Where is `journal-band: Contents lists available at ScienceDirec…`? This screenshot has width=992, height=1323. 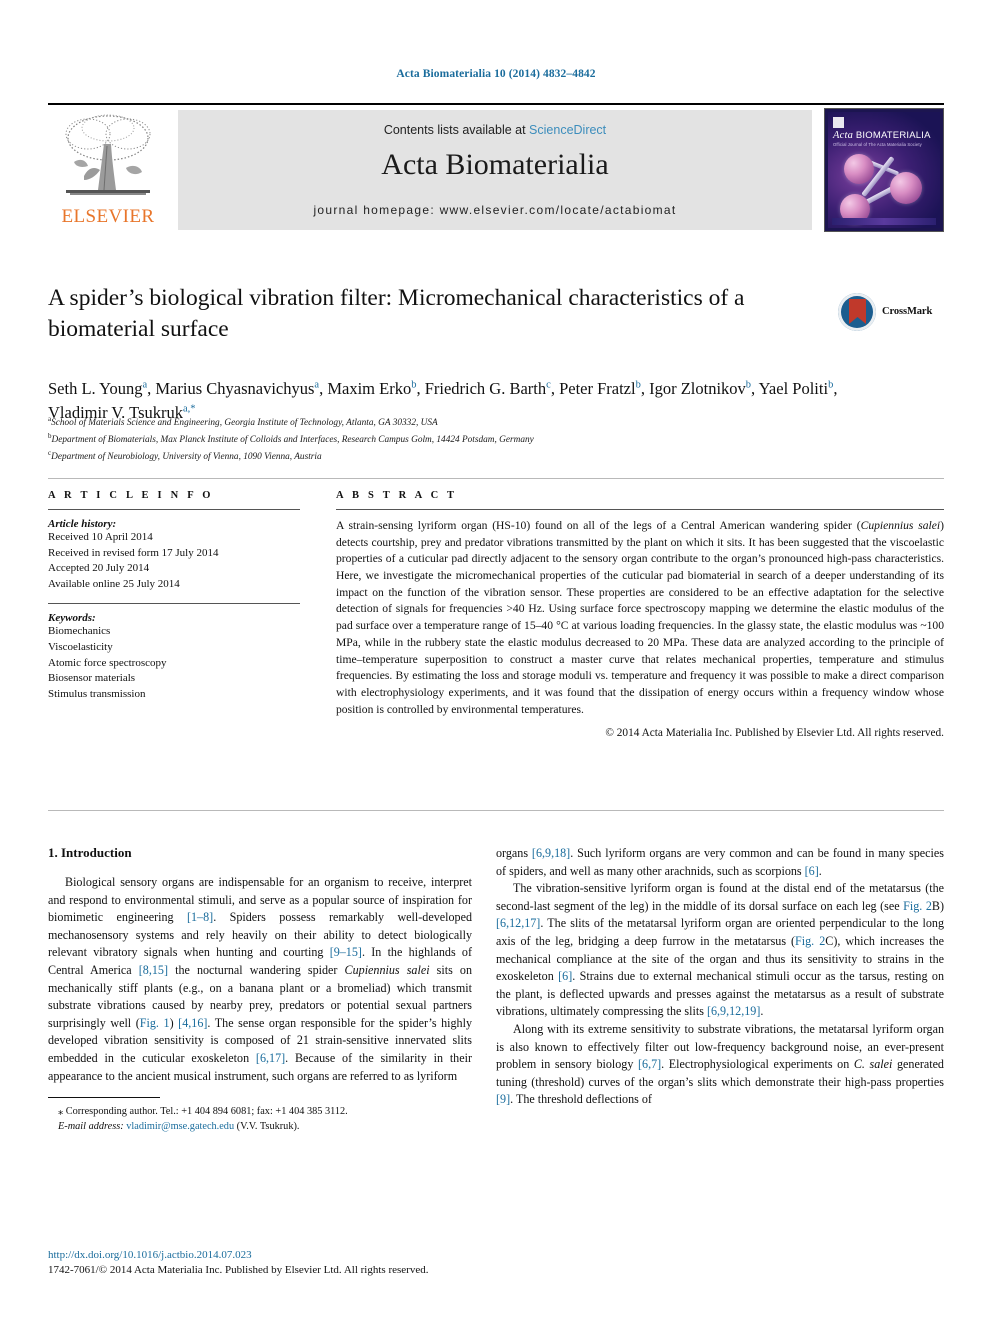
journal-band: Contents lists available at ScienceDirec… is located at coordinates (495, 170).